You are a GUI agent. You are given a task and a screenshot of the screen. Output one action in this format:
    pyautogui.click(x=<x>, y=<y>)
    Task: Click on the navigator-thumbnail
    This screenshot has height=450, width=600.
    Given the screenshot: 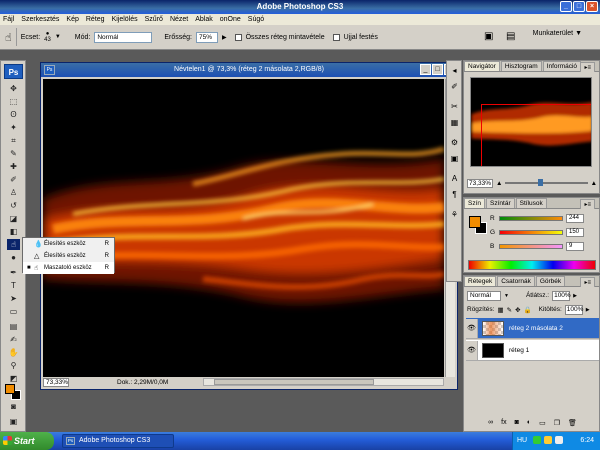 What is the action you would take?
    pyautogui.click(x=531, y=122)
    